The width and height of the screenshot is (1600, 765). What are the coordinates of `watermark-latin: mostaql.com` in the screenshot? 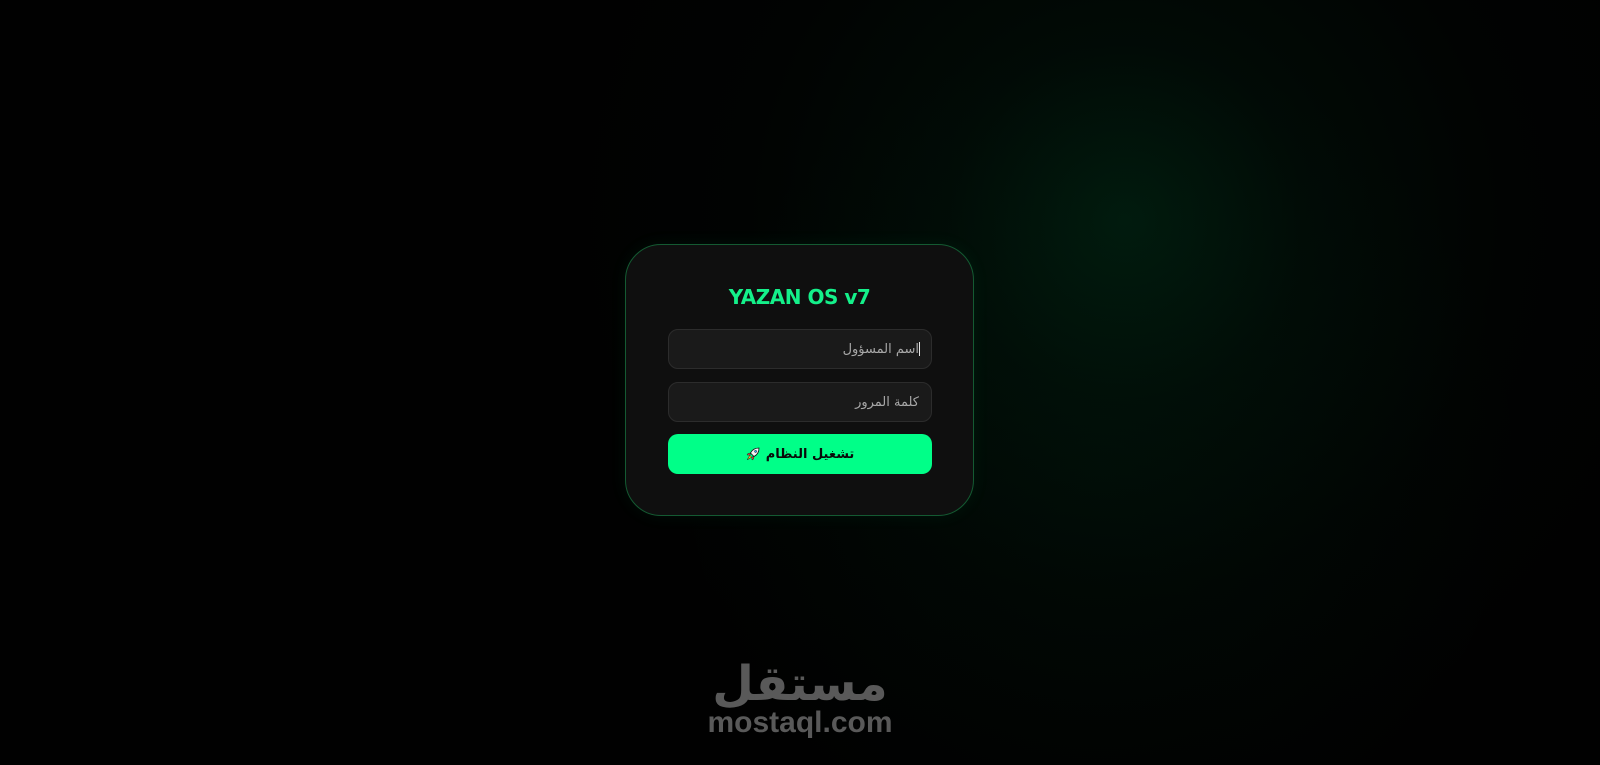 It's located at (800, 722).